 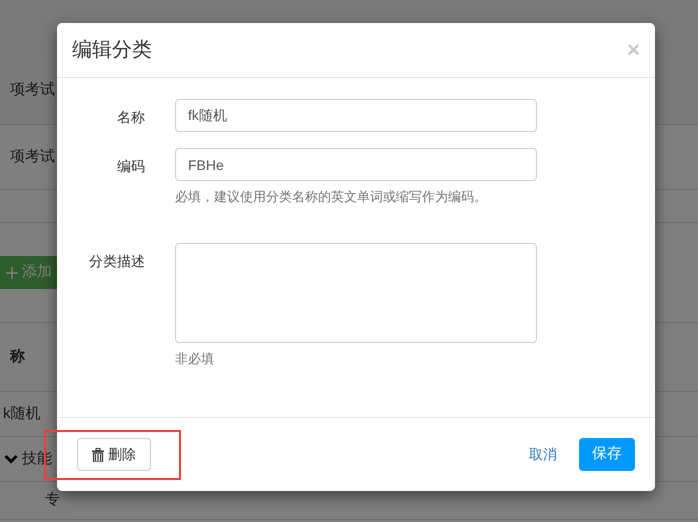 I want to click on help-text: 必填，建议使用分类名称的英文单词或缩写作为编码。, so click(x=331, y=197).